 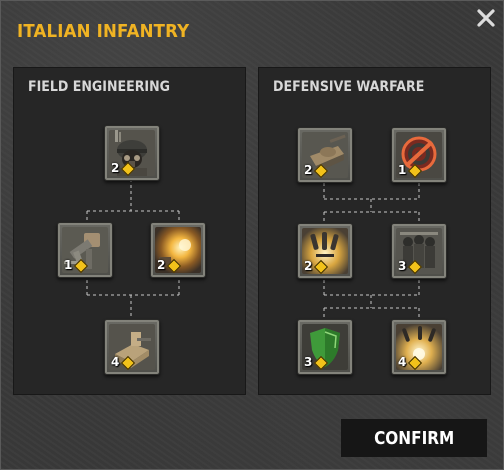 What do you see at coordinates (103, 31) in the screenshot?
I see `dialog-title: ITALIAN INFANTRY` at bounding box center [103, 31].